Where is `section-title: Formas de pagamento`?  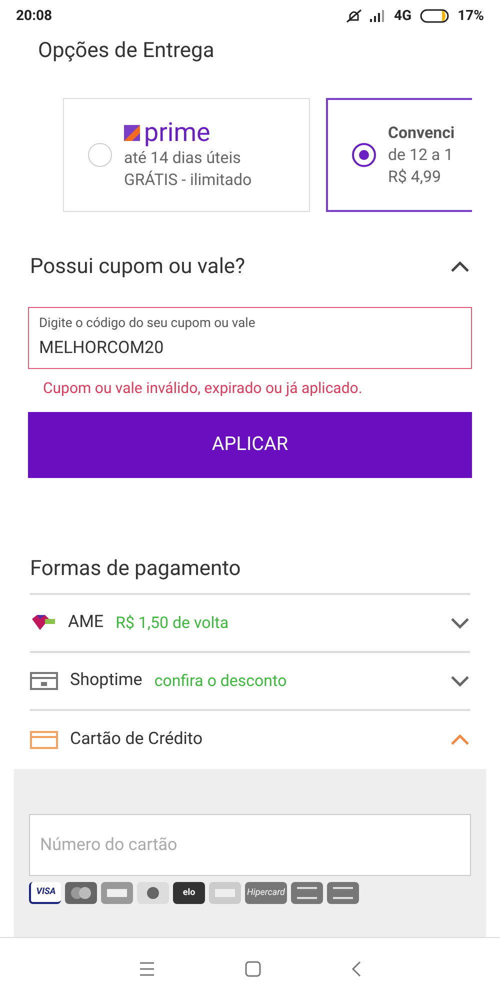 section-title: Formas de pagamento is located at coordinates (135, 569).